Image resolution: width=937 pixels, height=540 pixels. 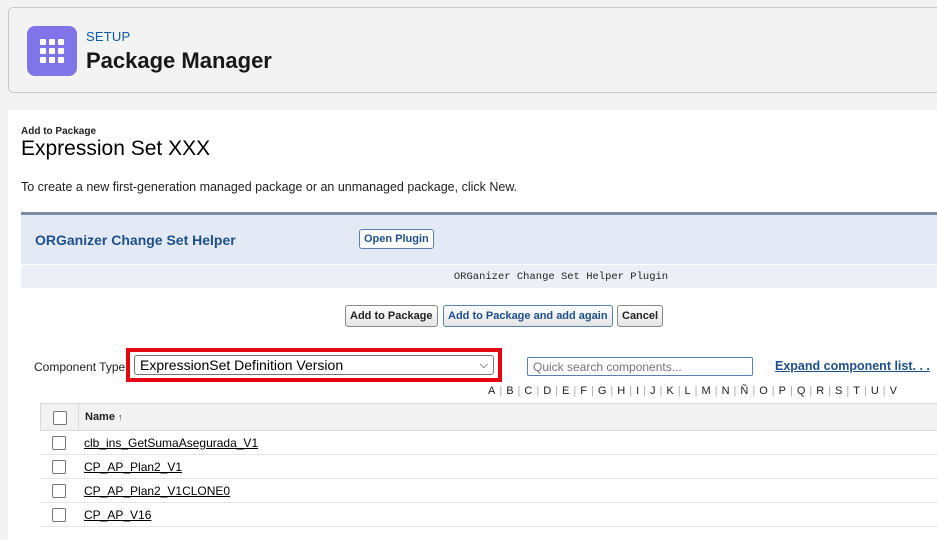 What do you see at coordinates (547, 391) in the screenshot?
I see `alphabet-letter-D: D` at bounding box center [547, 391].